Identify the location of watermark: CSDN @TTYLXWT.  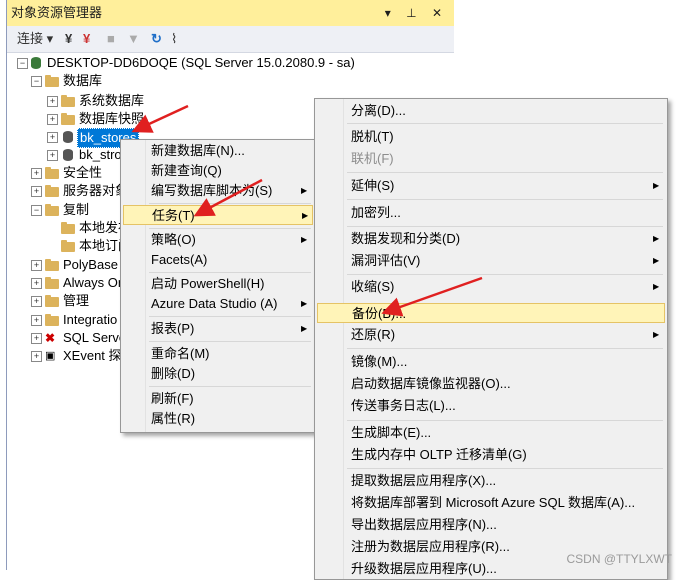
(619, 559).